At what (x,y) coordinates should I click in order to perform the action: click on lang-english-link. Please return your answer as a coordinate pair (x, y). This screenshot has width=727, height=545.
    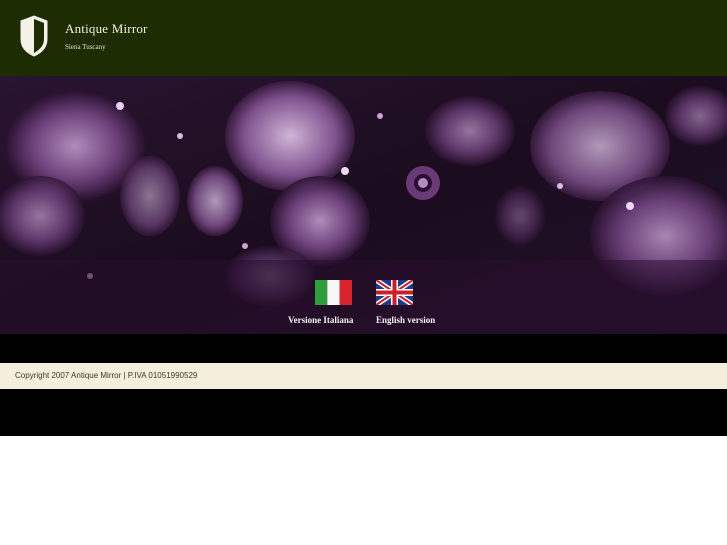
    Looking at the image, I should click on (394, 292).